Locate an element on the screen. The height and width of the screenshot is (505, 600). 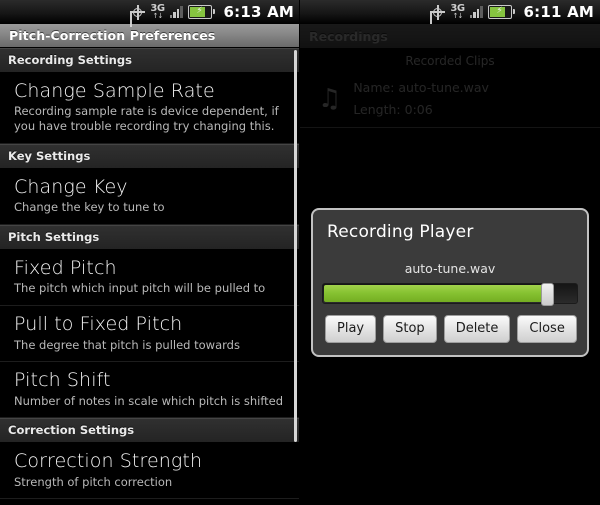
section-header-recording-settings: Recording Settings is located at coordinates (150, 60).